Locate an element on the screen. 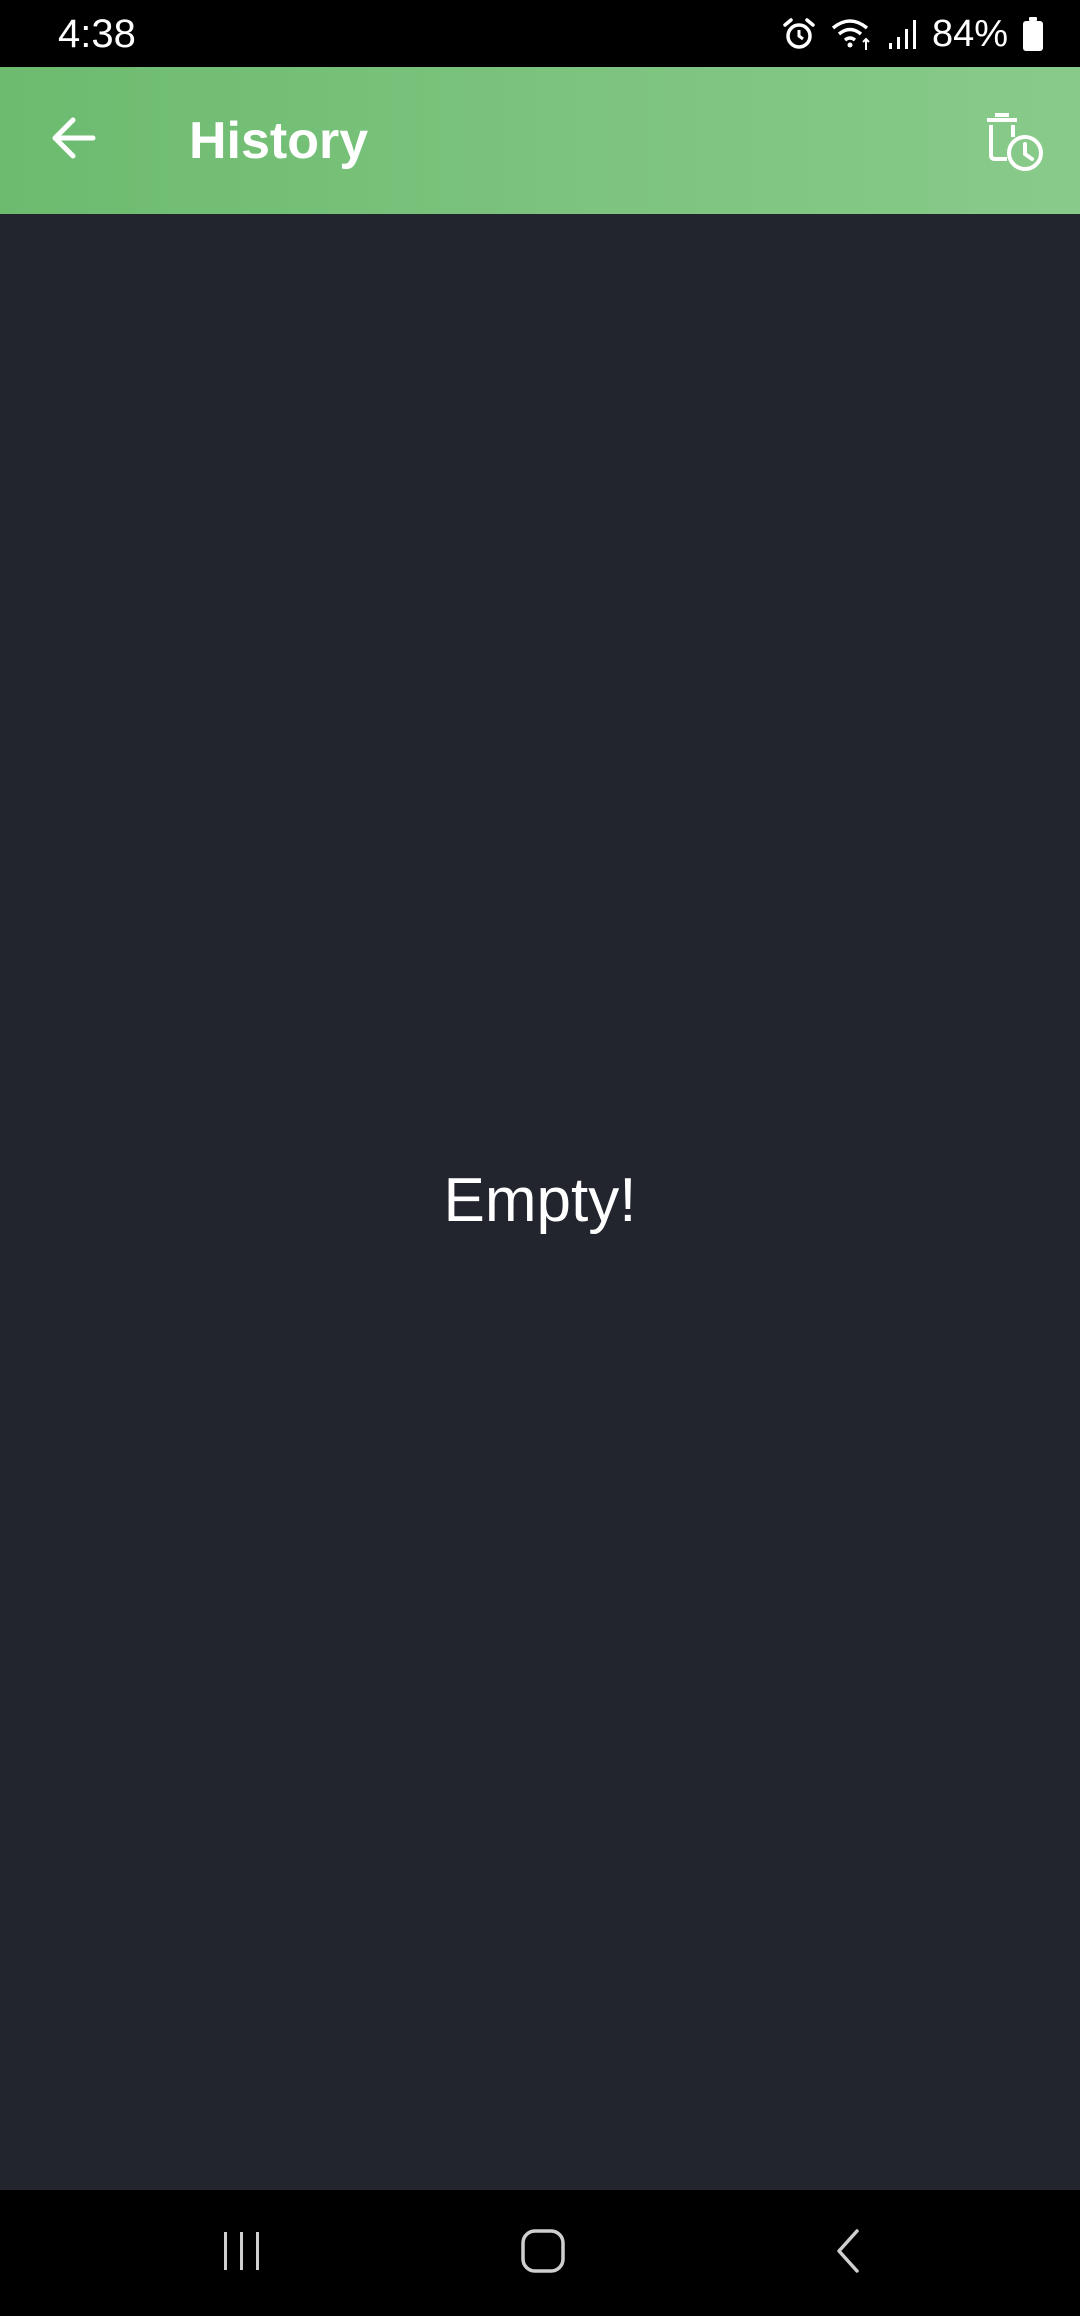 The height and width of the screenshot is (2316, 1080). home-icon is located at coordinates (543, 2253).